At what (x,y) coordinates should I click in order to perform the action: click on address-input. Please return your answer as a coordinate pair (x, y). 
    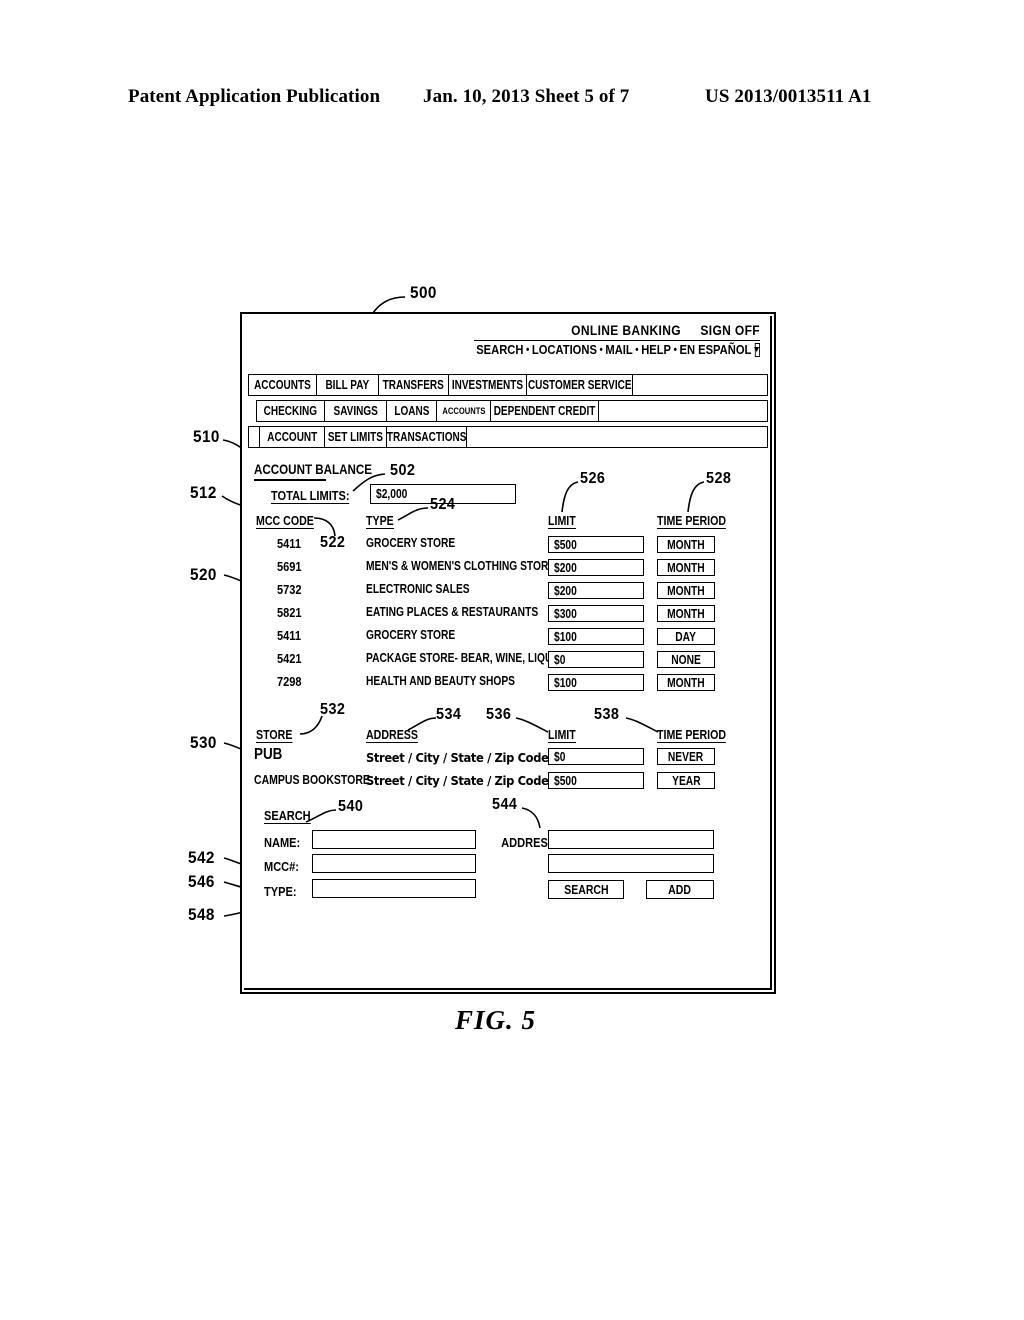
    Looking at the image, I should click on (631, 839).